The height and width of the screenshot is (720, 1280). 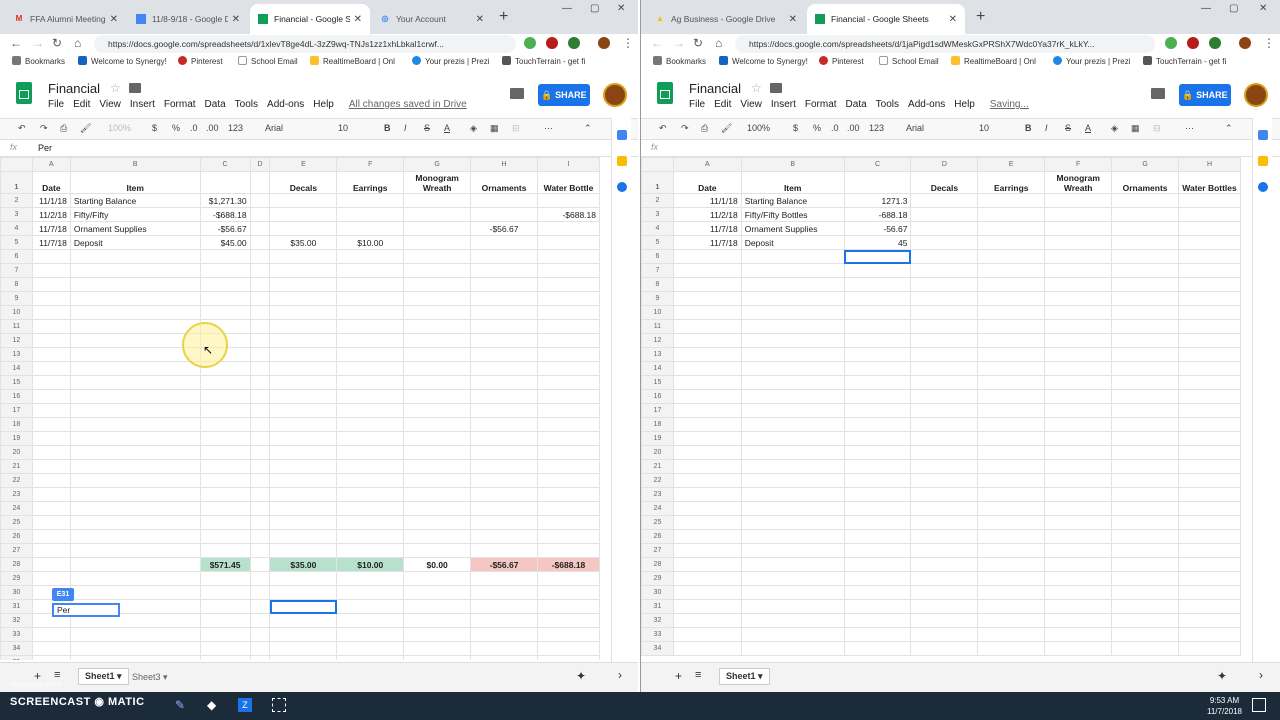 I want to click on row-header: 13, so click(x=657, y=354).